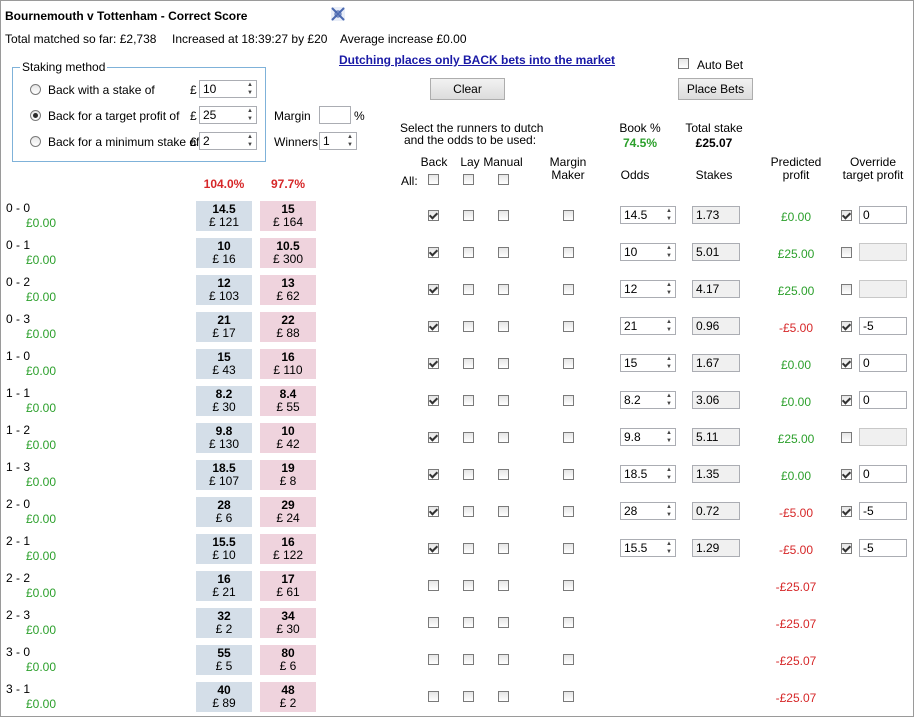 This screenshot has height=717, width=914. What do you see at coordinates (288, 660) in the screenshot?
I see `lay-price-cell: 80 £ 6` at bounding box center [288, 660].